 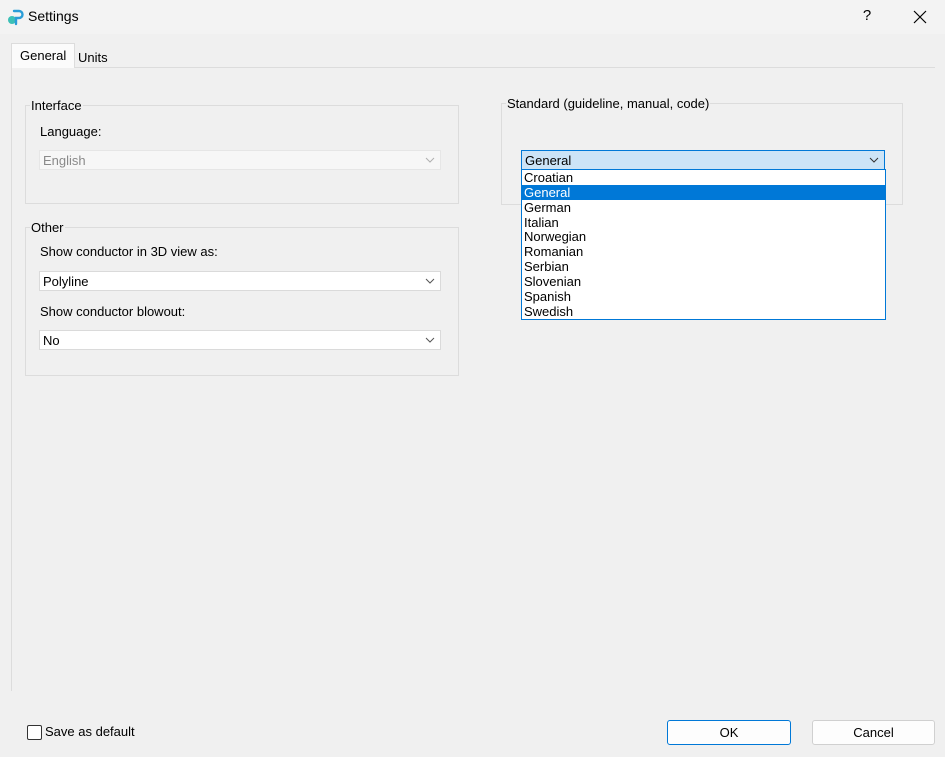 What do you see at coordinates (16, 17) in the screenshot?
I see `app-logo-icon` at bounding box center [16, 17].